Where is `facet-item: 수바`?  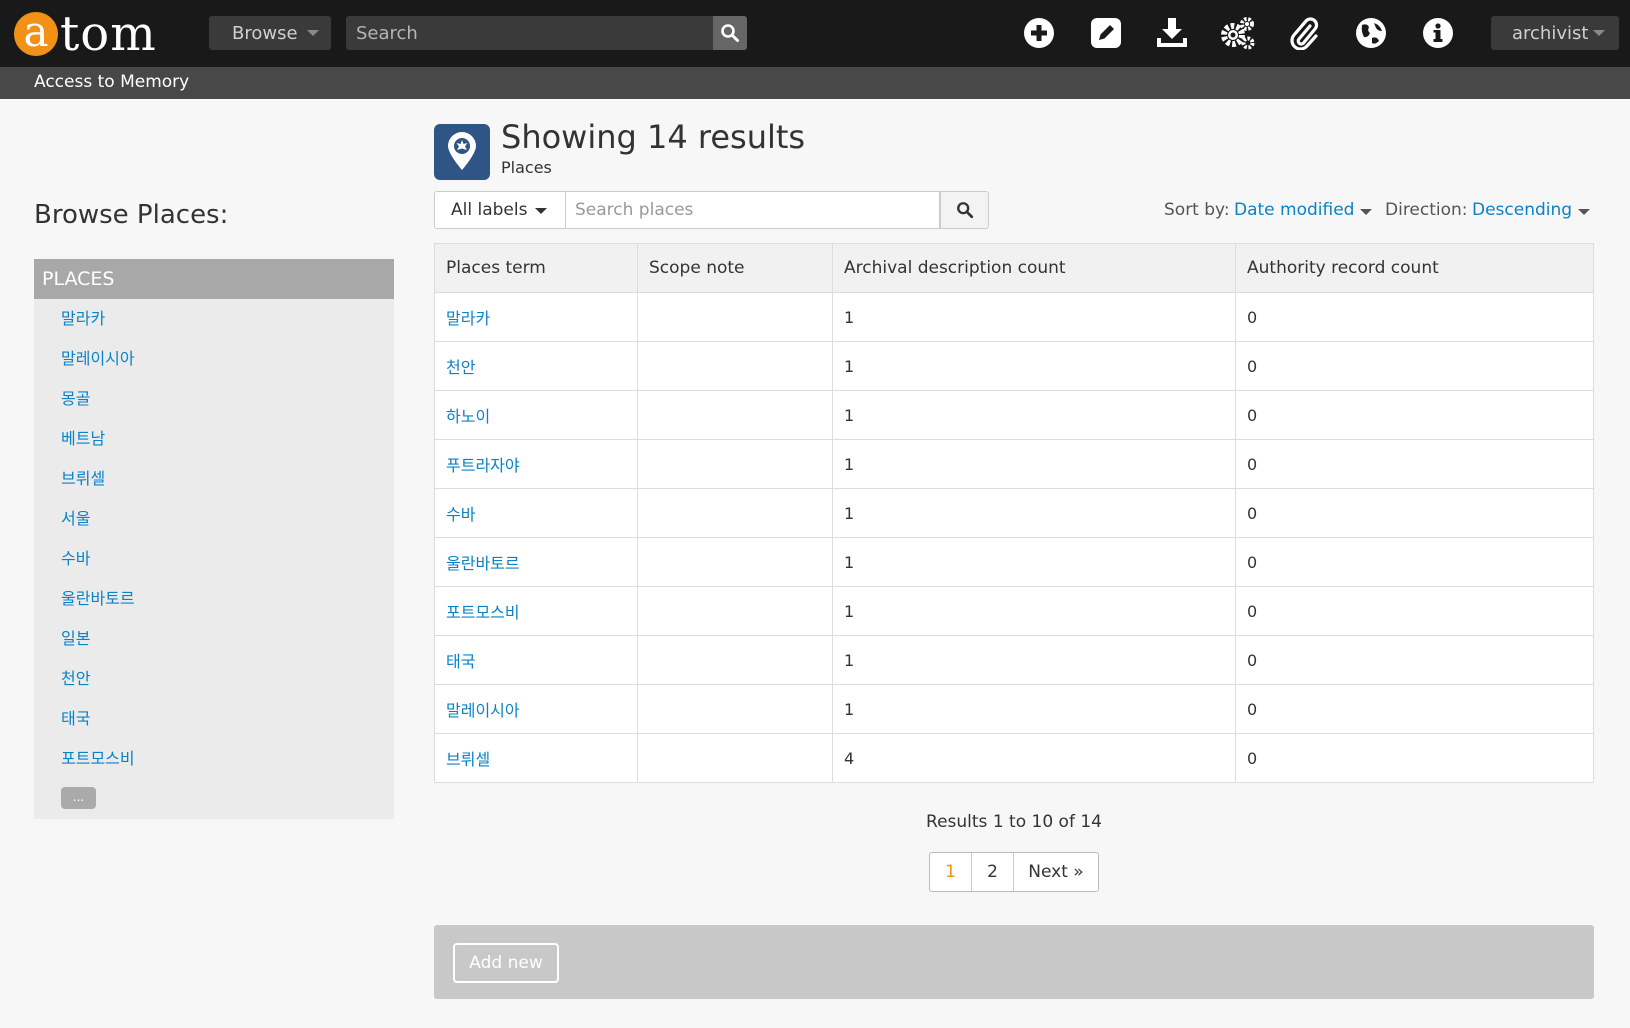 facet-item: 수바 is located at coordinates (214, 559).